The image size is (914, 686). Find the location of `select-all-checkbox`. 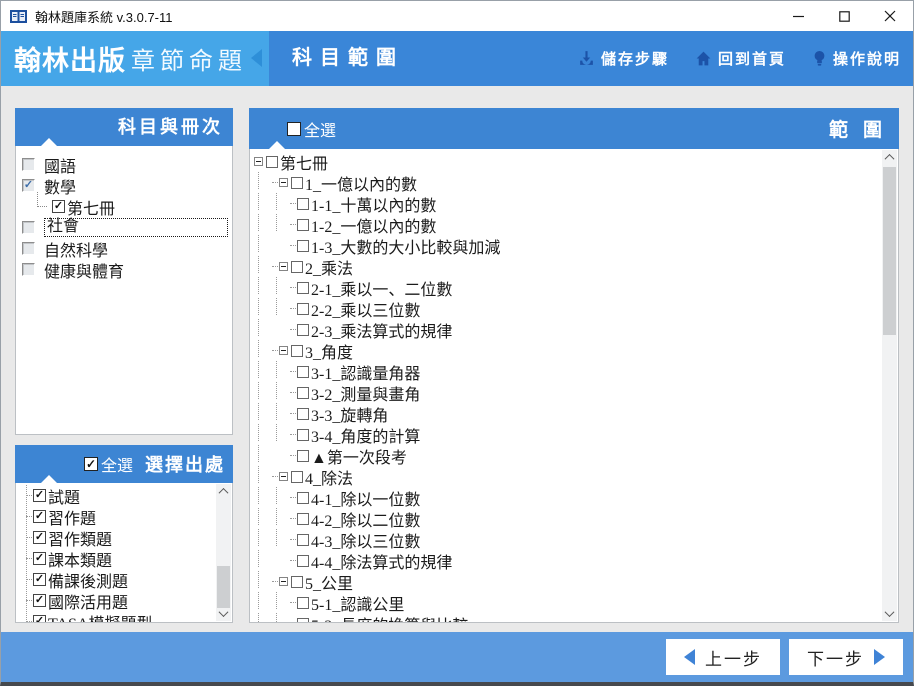

select-all-checkbox is located at coordinates (294, 128).